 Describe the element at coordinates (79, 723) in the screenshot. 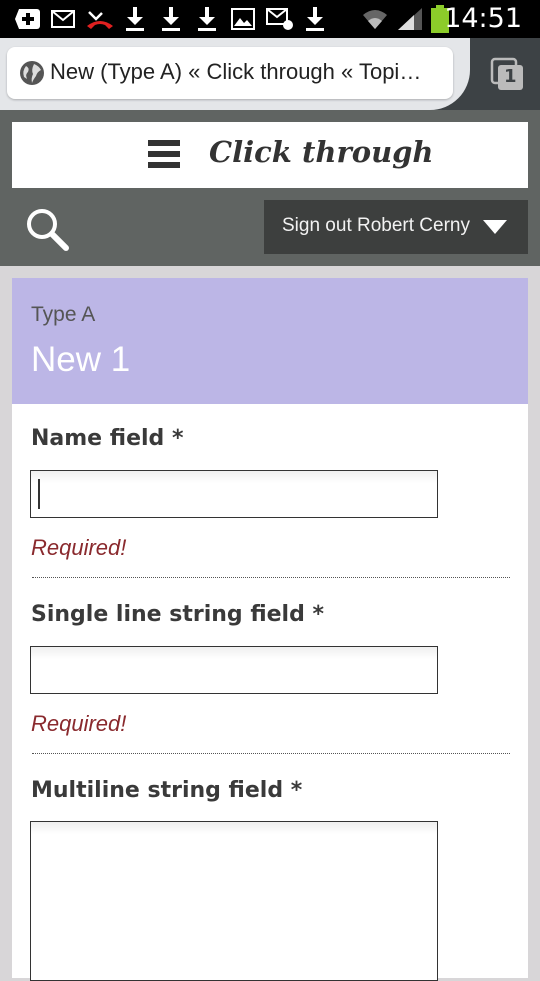

I see `single-line-field-error: Required!` at that location.